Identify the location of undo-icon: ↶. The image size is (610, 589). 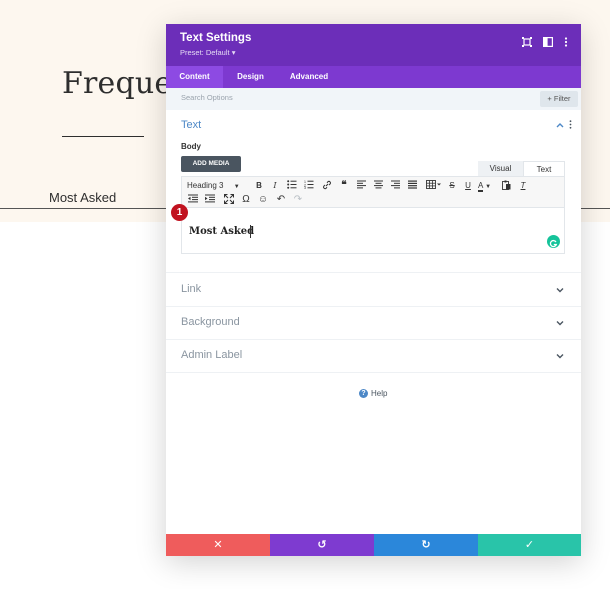
(281, 200).